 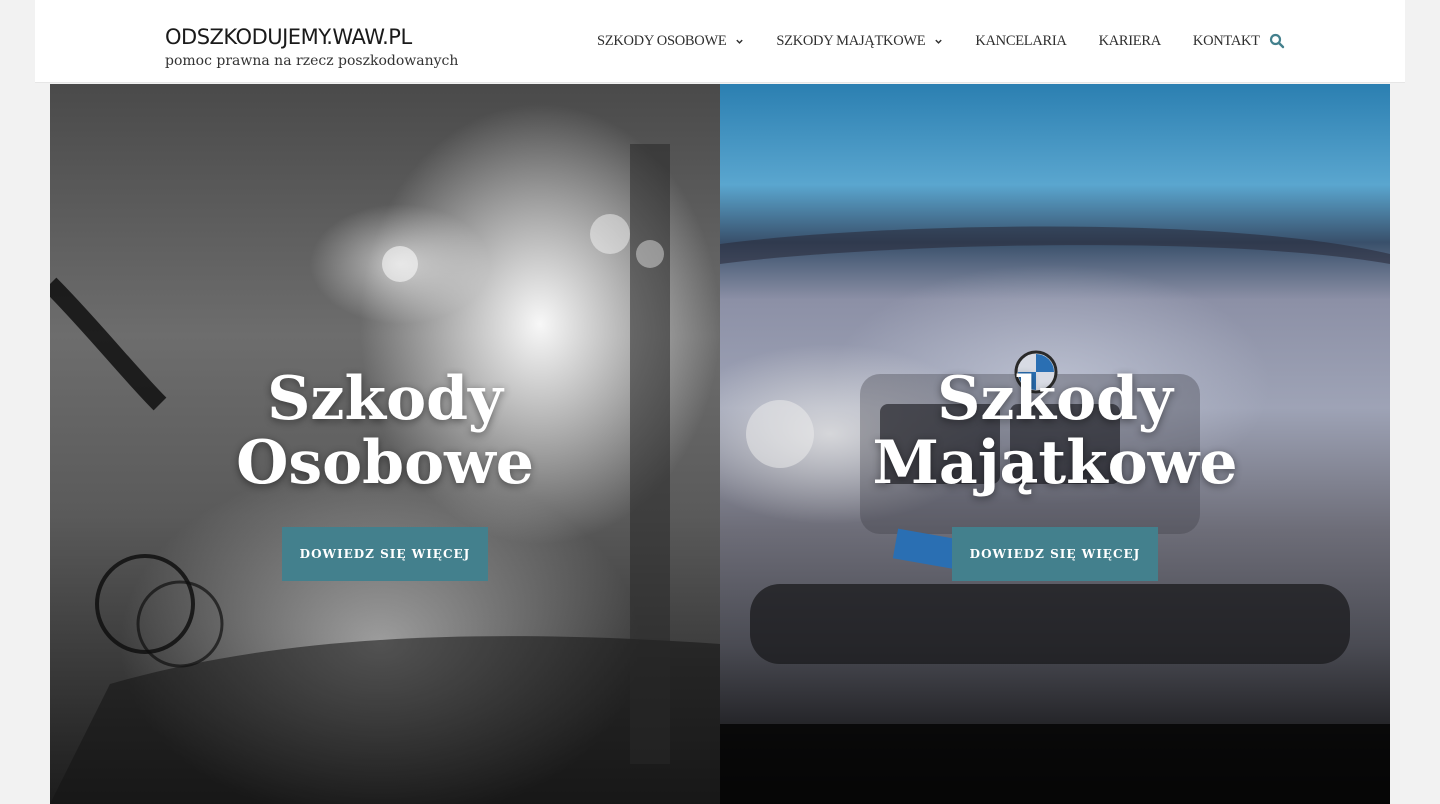 I want to click on nav-label: KANCELARIA, so click(x=1021, y=41).